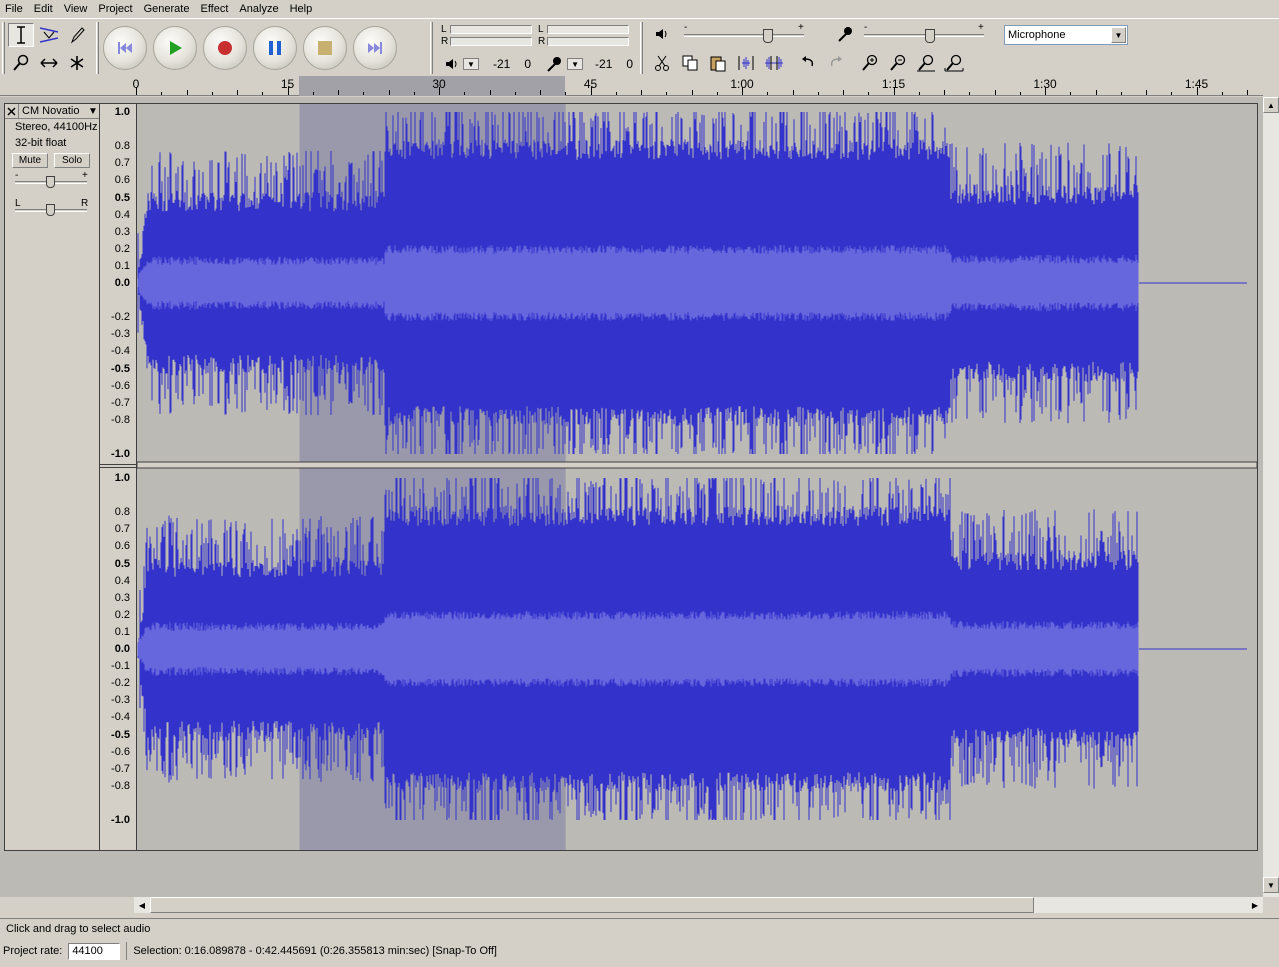  I want to click on play-meter-db: -21, so click(502, 64).